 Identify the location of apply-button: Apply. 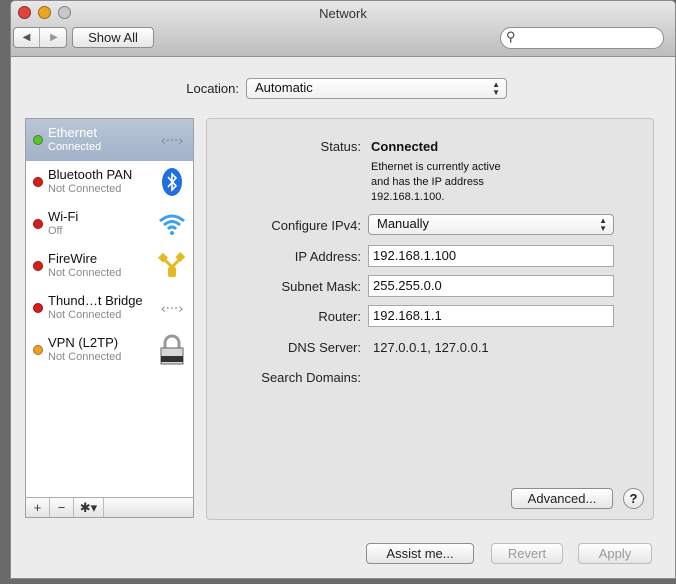
(615, 553).